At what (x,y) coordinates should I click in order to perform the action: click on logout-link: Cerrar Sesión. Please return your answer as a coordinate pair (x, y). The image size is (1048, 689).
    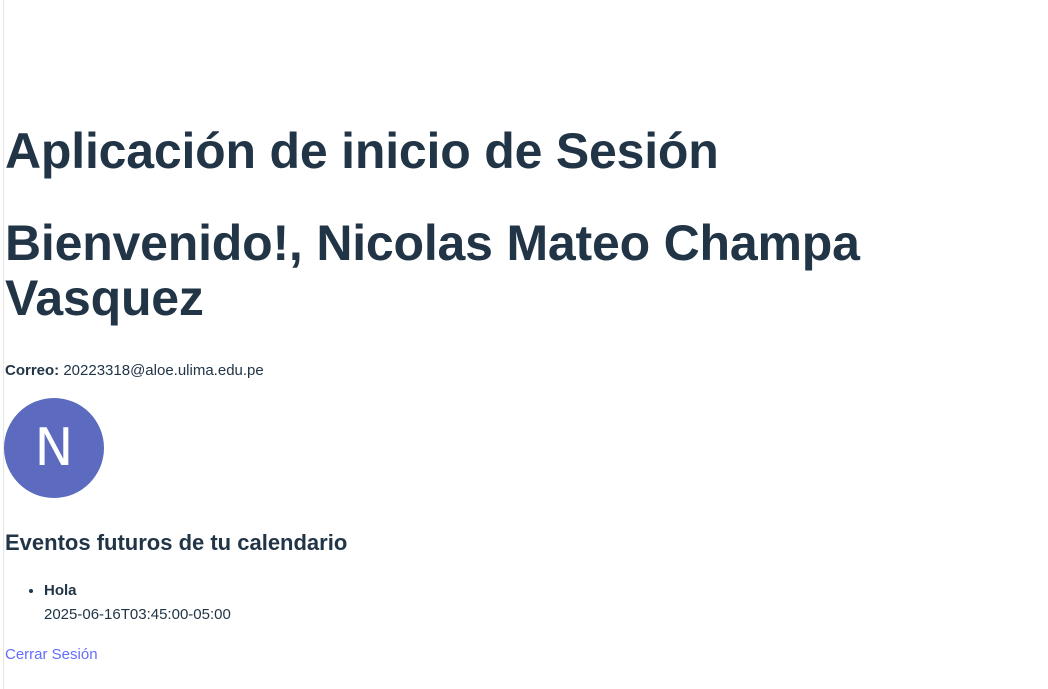
    Looking at the image, I should click on (51, 655).